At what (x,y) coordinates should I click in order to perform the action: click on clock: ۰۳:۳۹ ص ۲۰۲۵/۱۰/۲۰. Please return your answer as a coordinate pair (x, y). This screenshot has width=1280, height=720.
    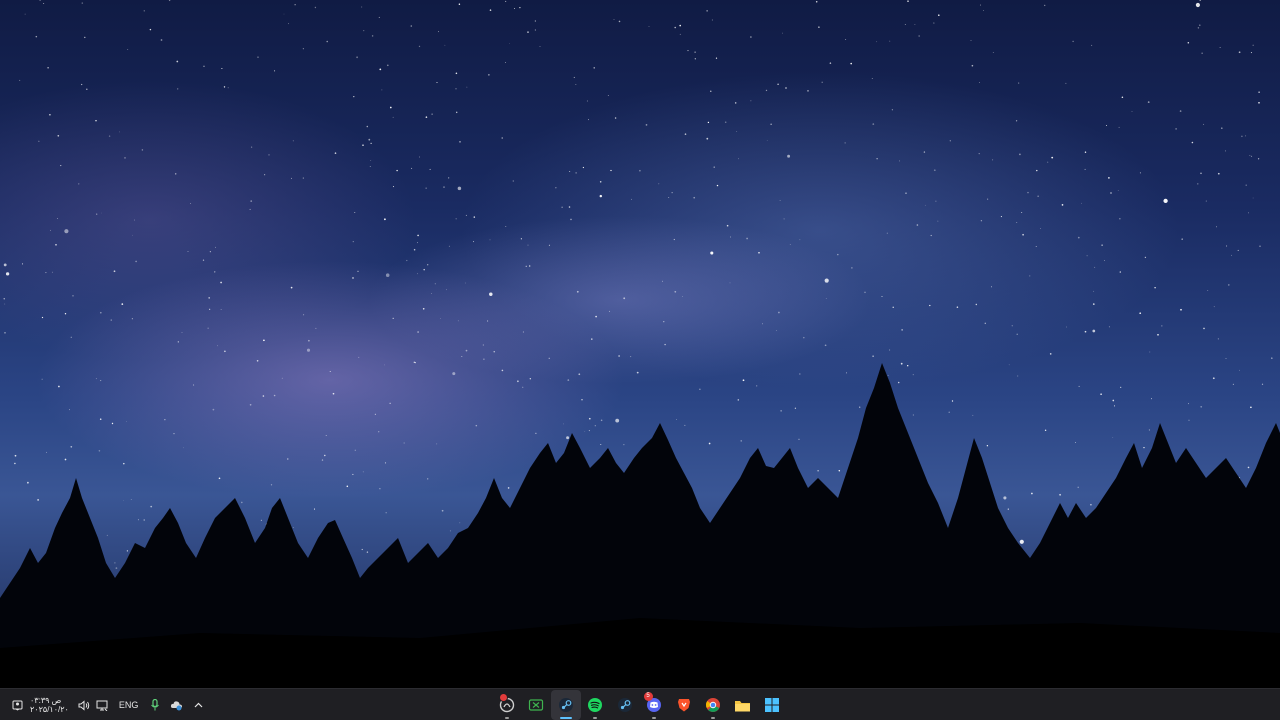
    Looking at the image, I should click on (47, 705).